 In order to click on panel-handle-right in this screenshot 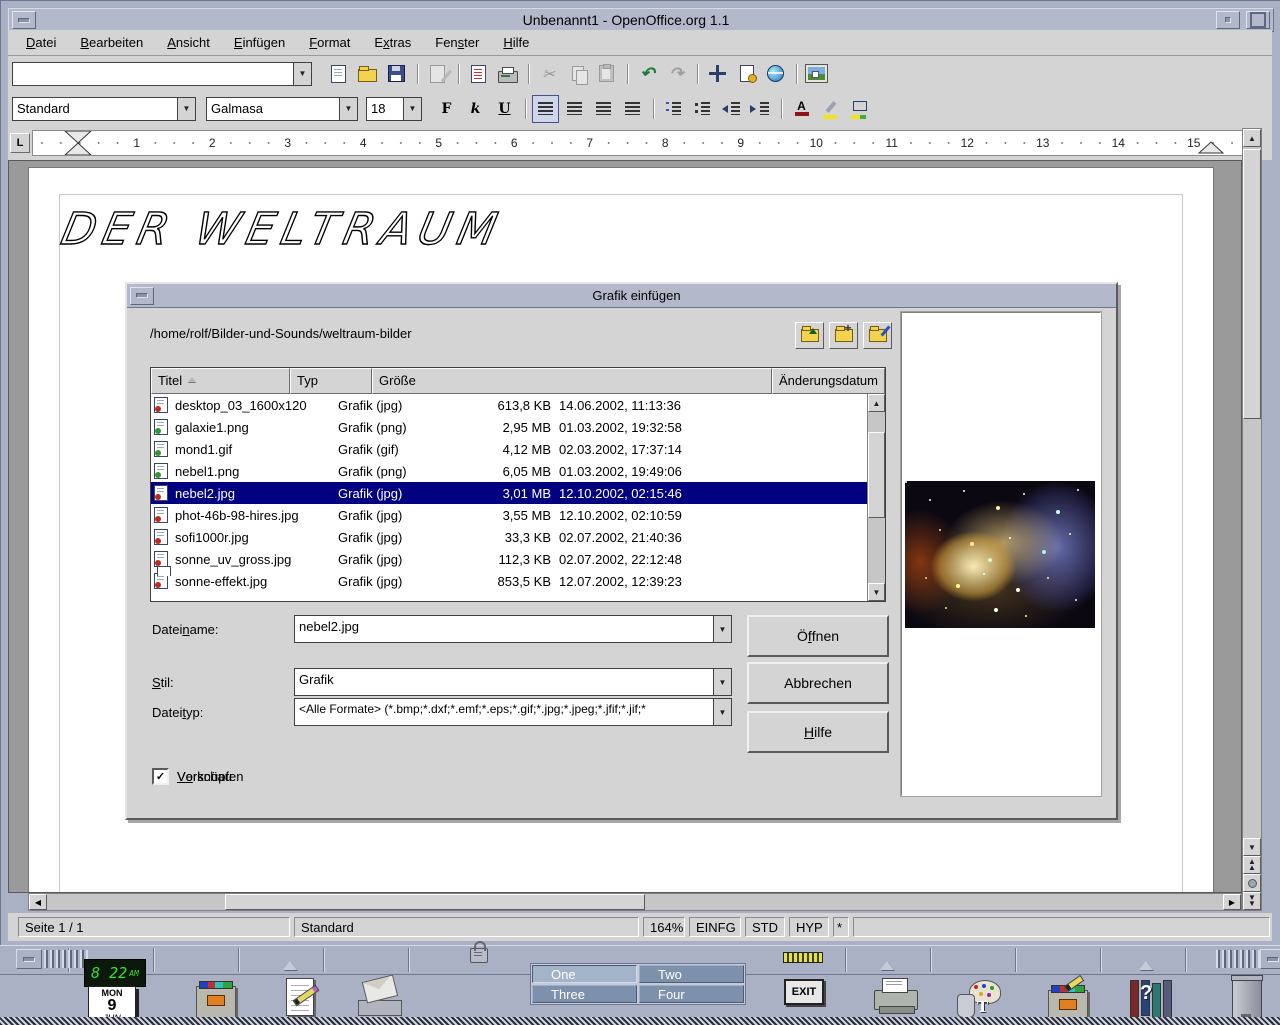, I will do `click(1248, 959)`.